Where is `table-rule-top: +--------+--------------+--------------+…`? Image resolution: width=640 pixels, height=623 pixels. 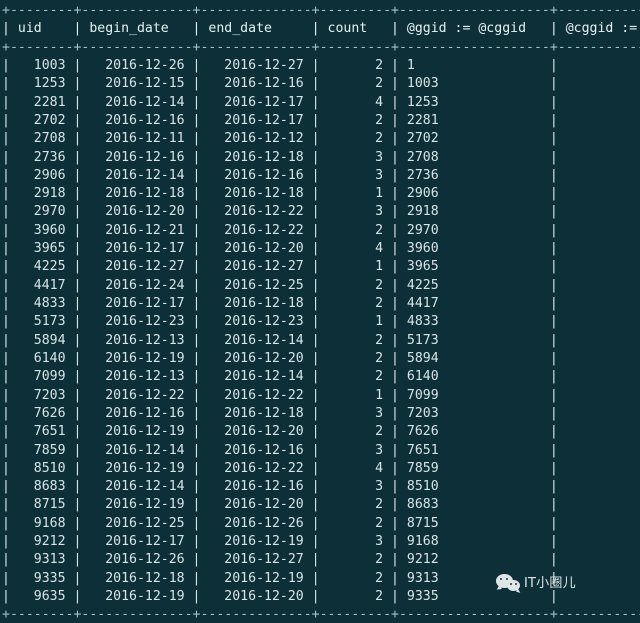
table-rule-top: +--------+--------------+--------------+… is located at coordinates (321, 10).